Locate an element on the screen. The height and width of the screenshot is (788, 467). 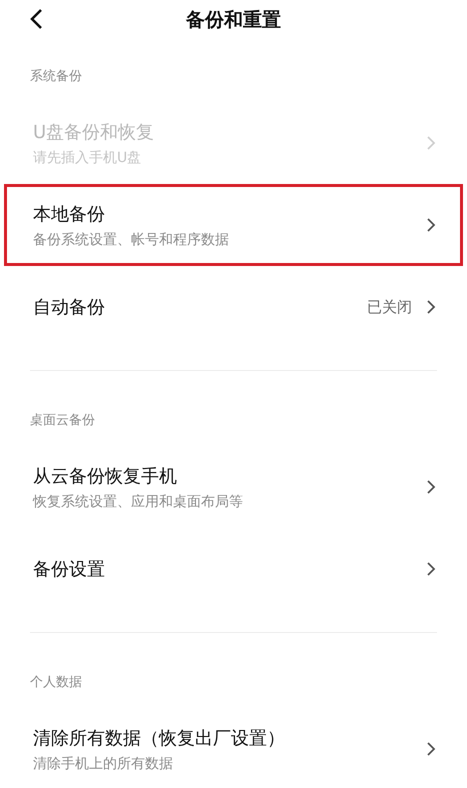
page-title: 备份和重置 is located at coordinates (233, 20).